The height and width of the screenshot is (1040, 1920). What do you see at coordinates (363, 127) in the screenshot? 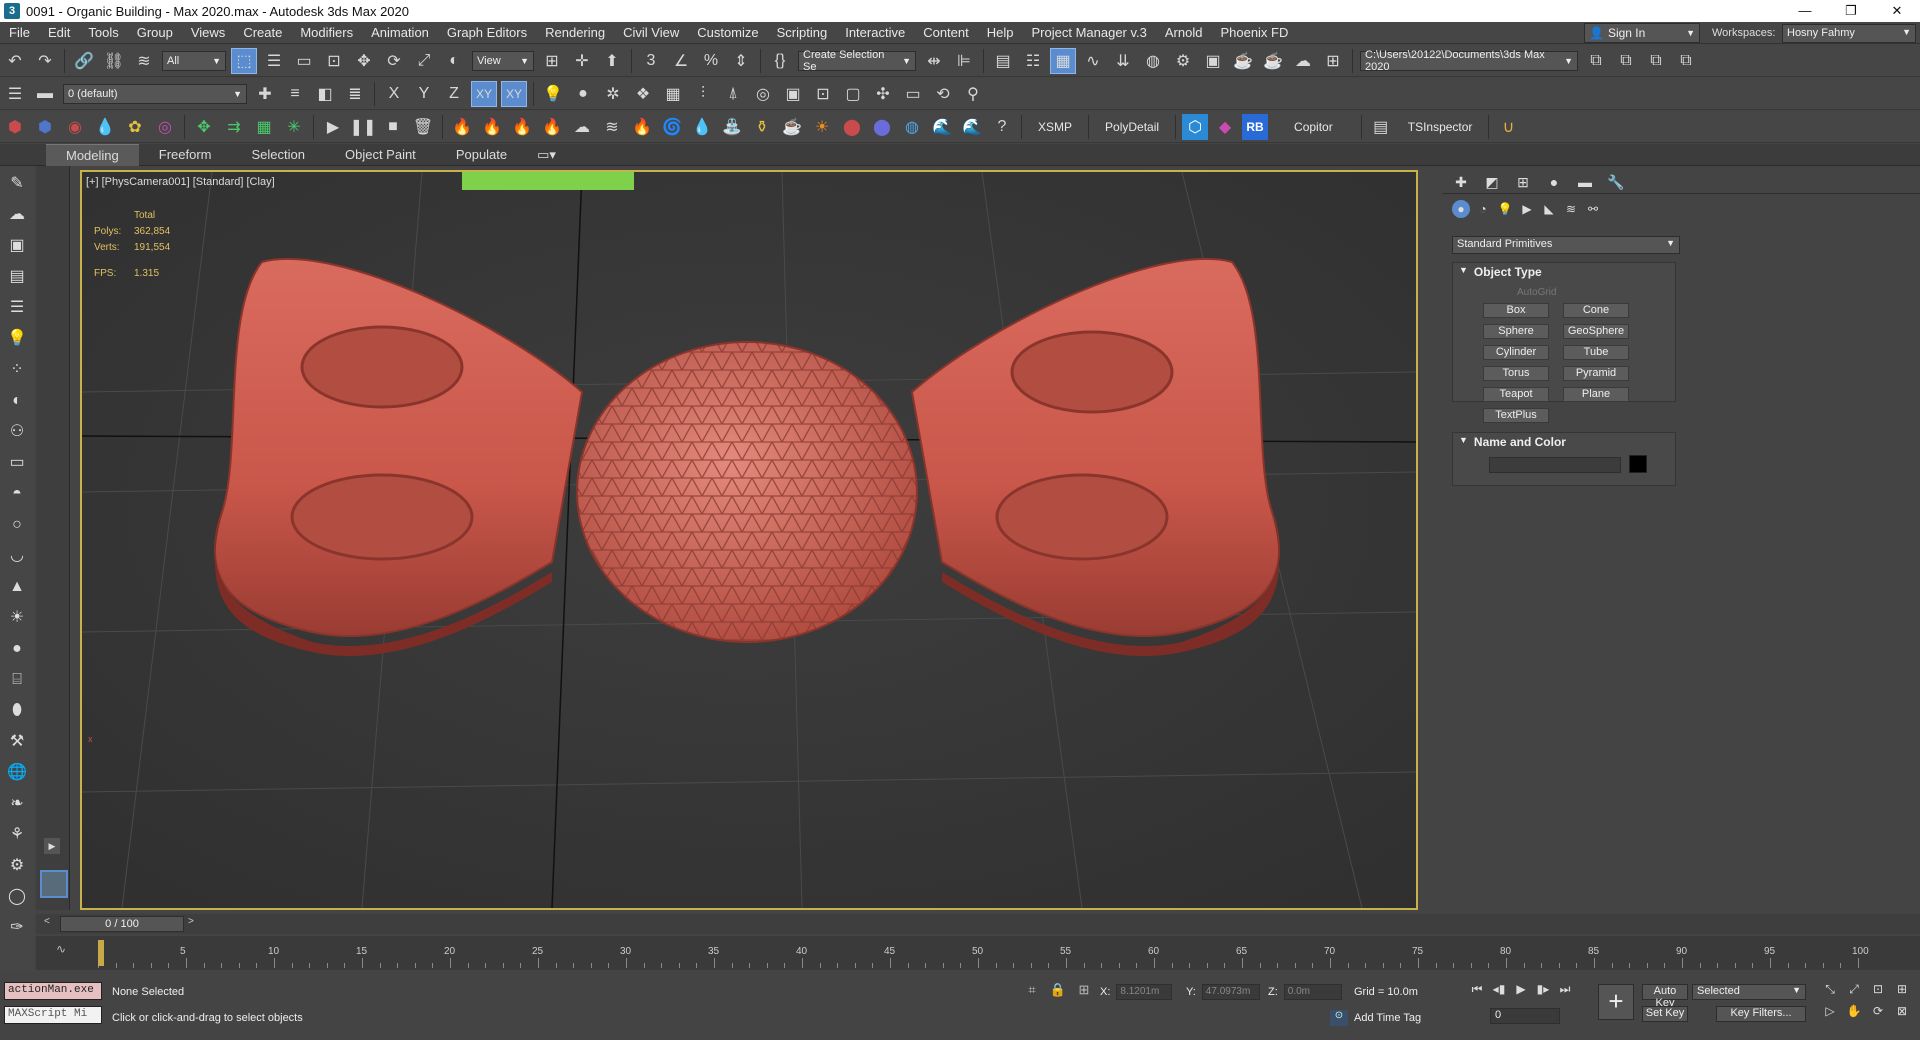
I see `pause-icon: ❚❚` at bounding box center [363, 127].